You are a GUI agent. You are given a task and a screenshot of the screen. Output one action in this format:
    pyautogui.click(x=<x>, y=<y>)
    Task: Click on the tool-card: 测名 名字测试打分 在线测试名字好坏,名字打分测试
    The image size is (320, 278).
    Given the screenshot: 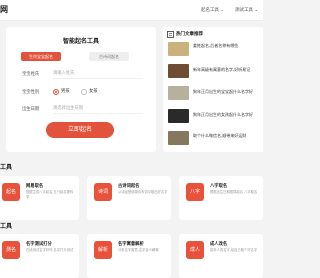 What is the action you would take?
    pyautogui.click(x=39, y=256)
    